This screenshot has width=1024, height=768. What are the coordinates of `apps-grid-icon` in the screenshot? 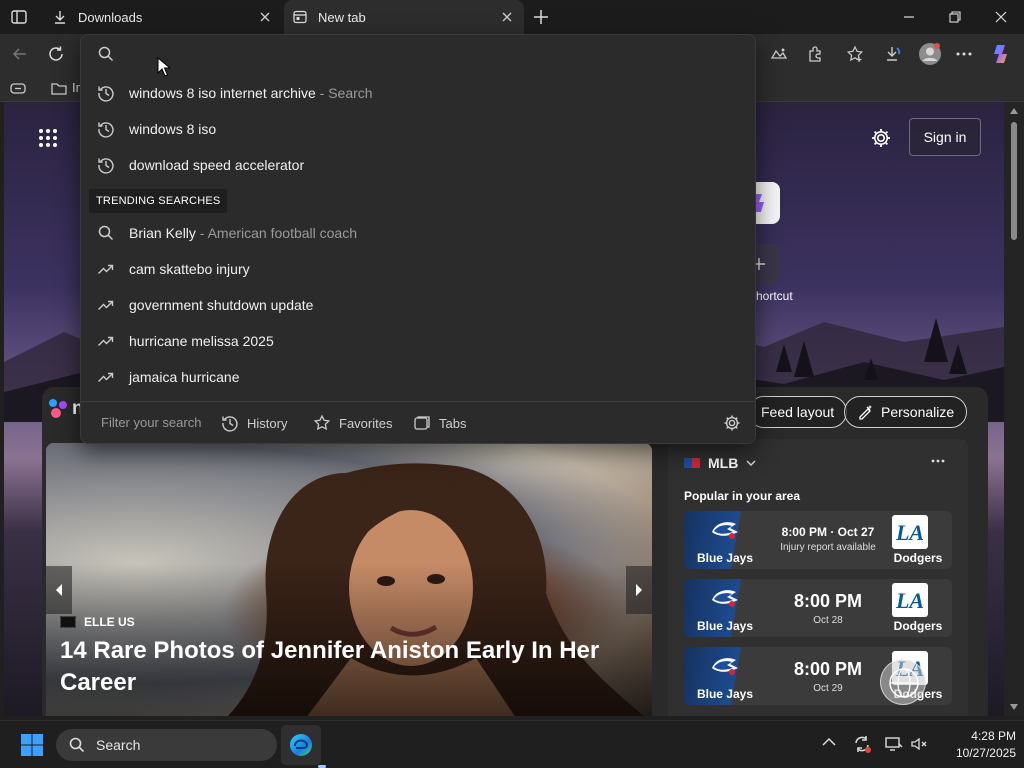 It's located at (48, 138).